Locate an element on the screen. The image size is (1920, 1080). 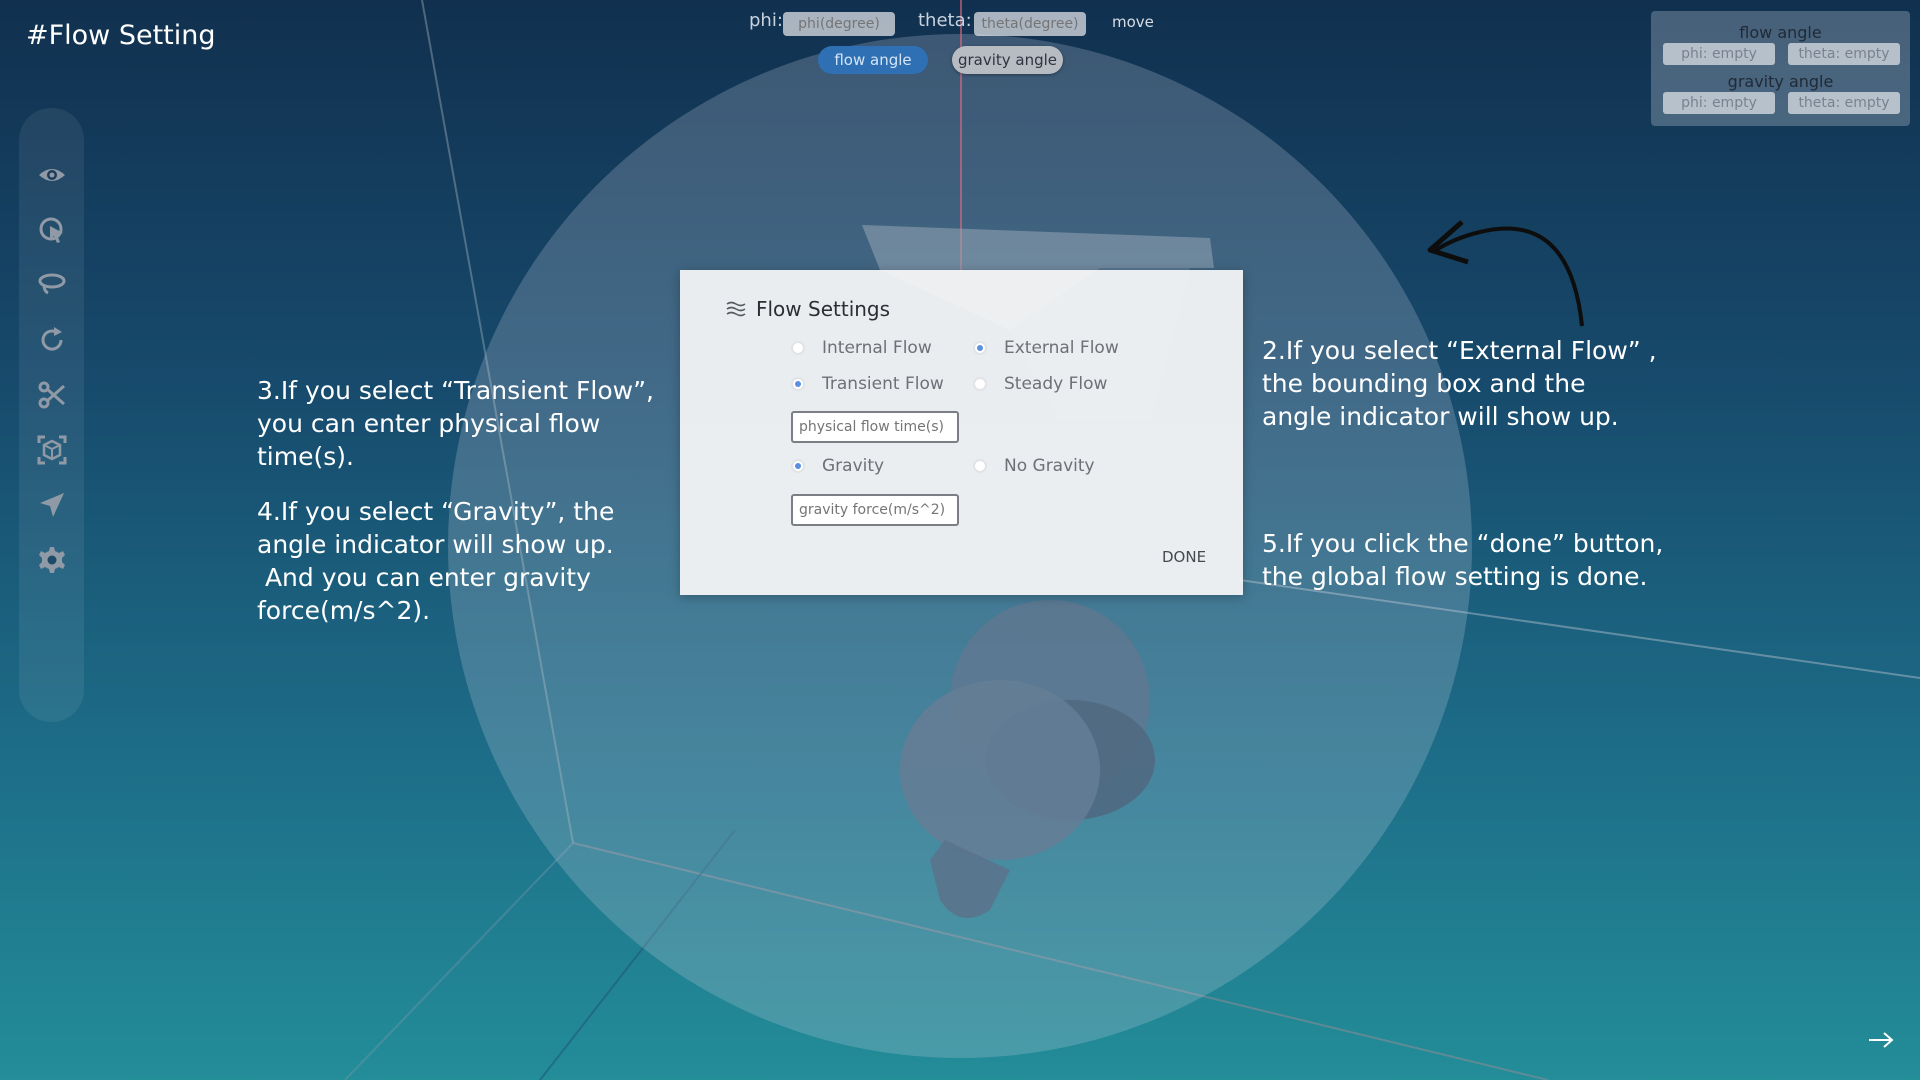
page-title: #Flow Setting is located at coordinates (121, 35).